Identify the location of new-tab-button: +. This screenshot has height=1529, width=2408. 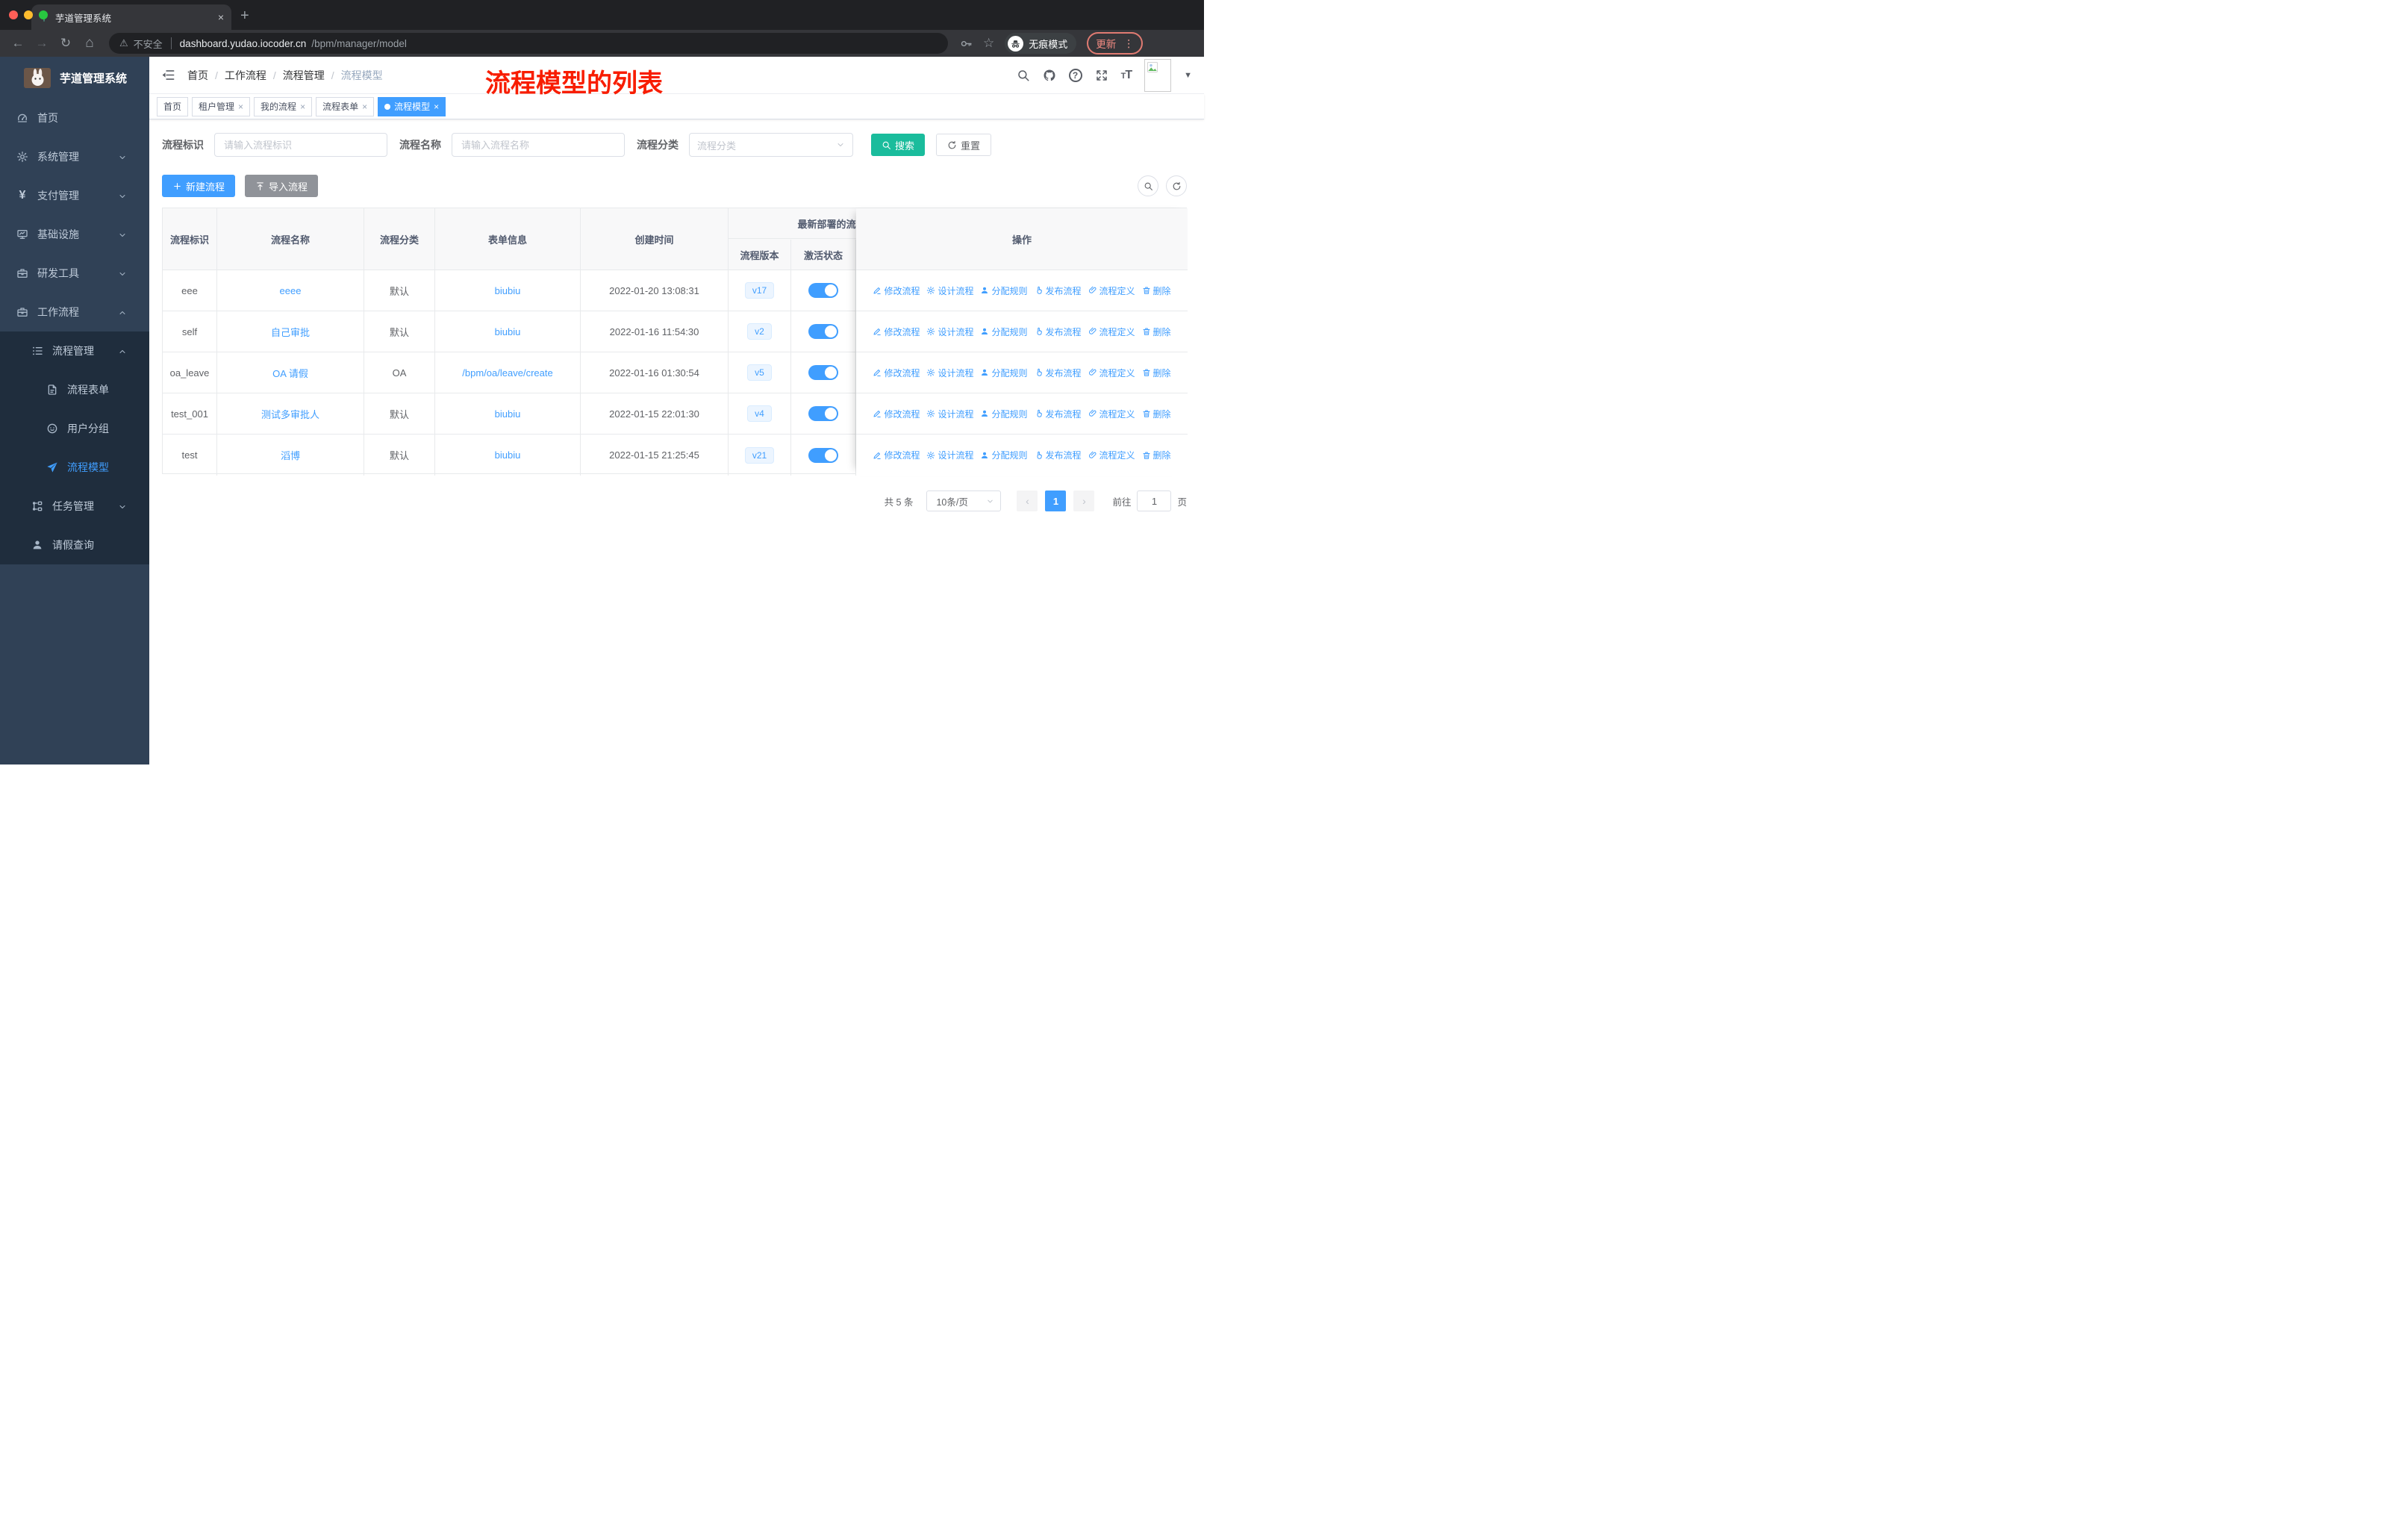
(244, 16).